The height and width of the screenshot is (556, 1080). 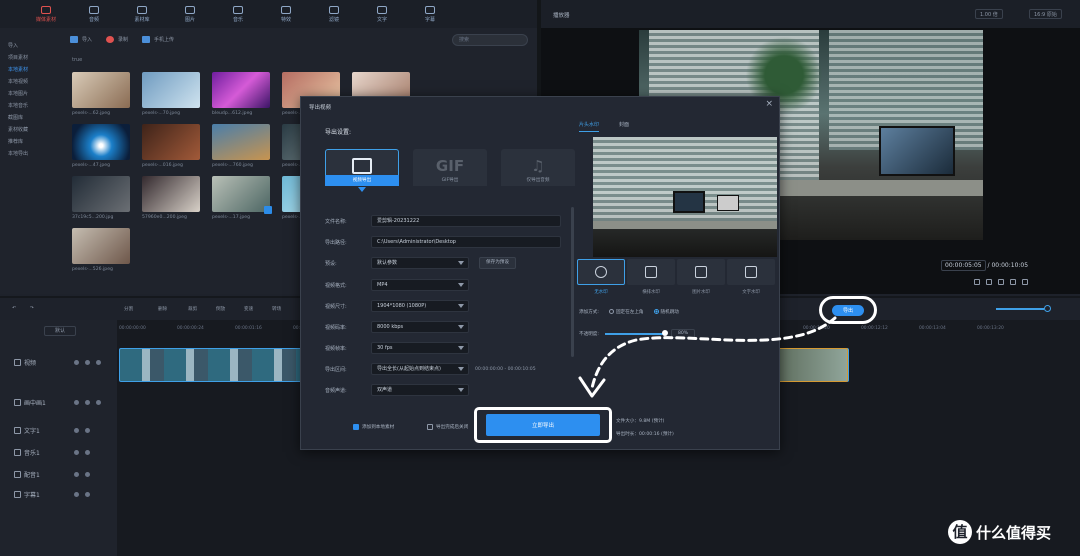 What do you see at coordinates (33, 58) in the screenshot?
I see `category-item: 项目素材` at bounding box center [33, 58].